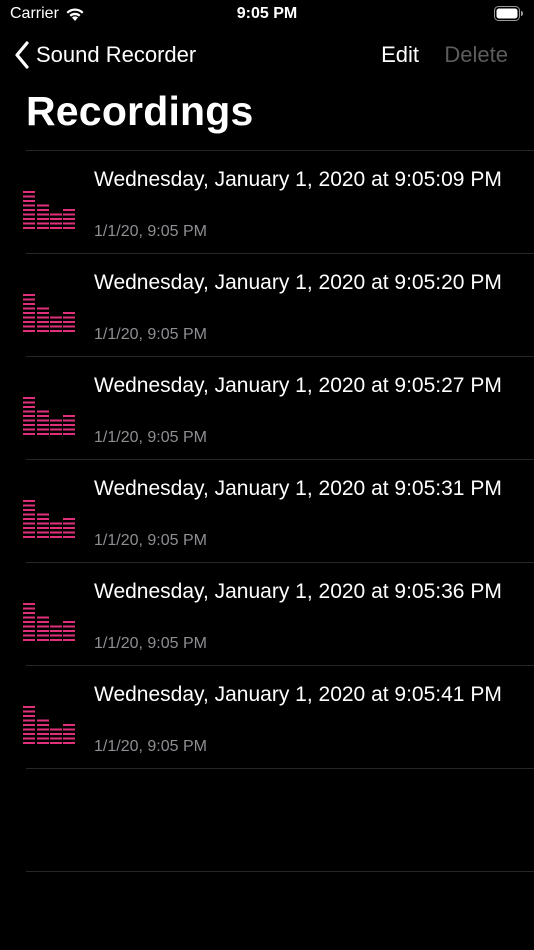  I want to click on recording-title: Wednesday, January 1, 2020 at 9:05:27 PM, so click(298, 385).